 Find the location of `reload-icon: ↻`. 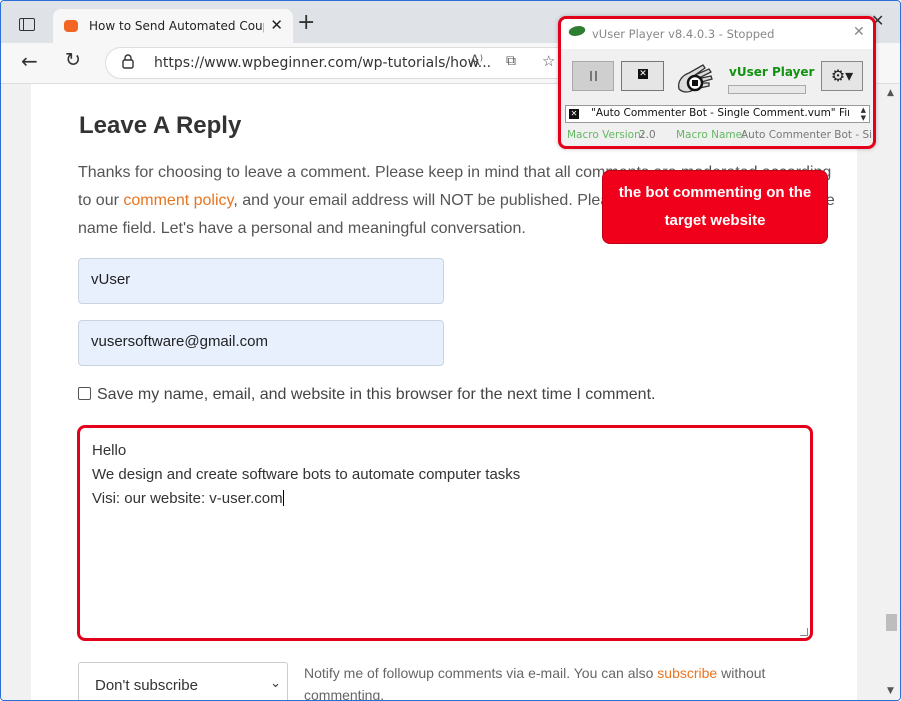

reload-icon: ↻ is located at coordinates (73, 60).